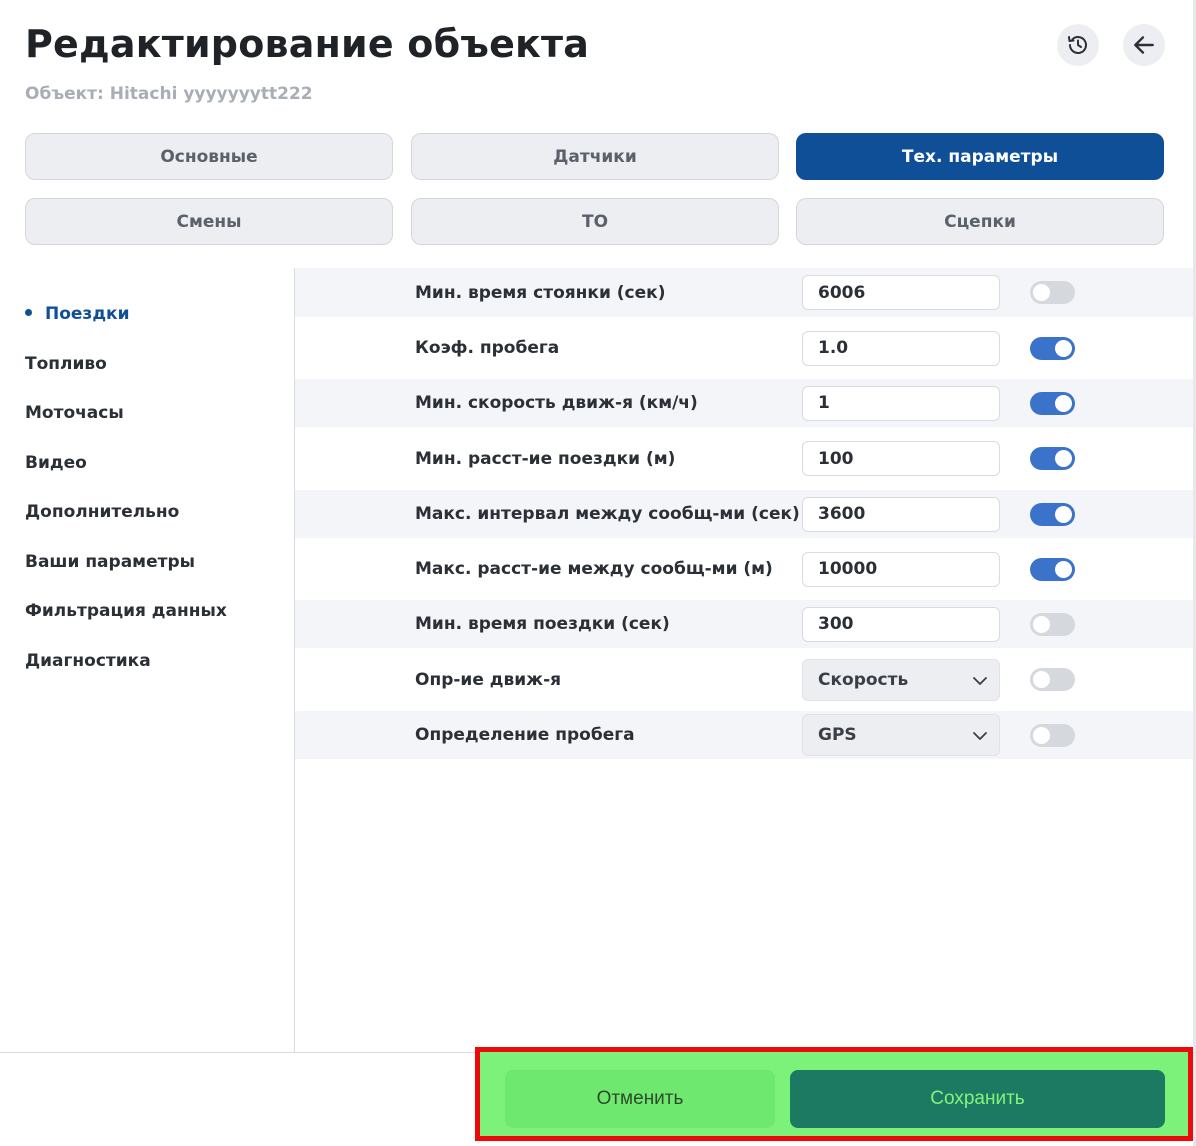 This screenshot has height=1146, width=1196. Describe the element at coordinates (1052, 735) in the screenshot. I see `mileage-detection-toggle` at that location.